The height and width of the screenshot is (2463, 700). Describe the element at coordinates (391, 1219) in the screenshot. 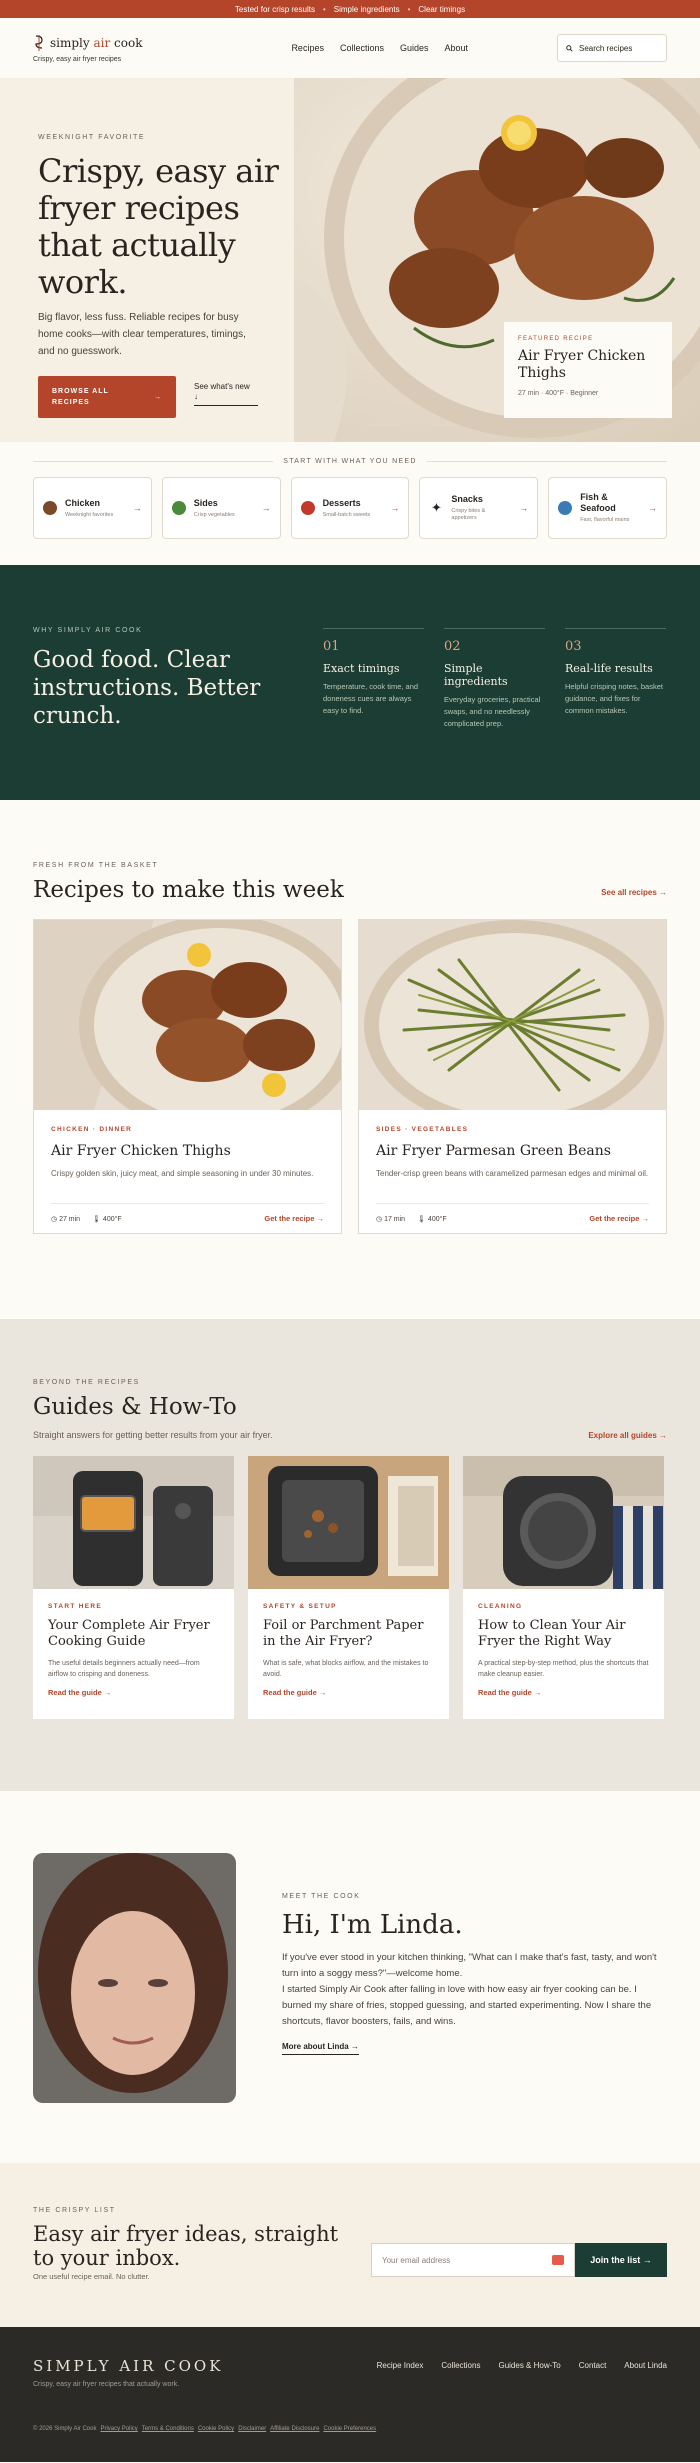

I see `clock-icon: ◷ 17 min` at that location.